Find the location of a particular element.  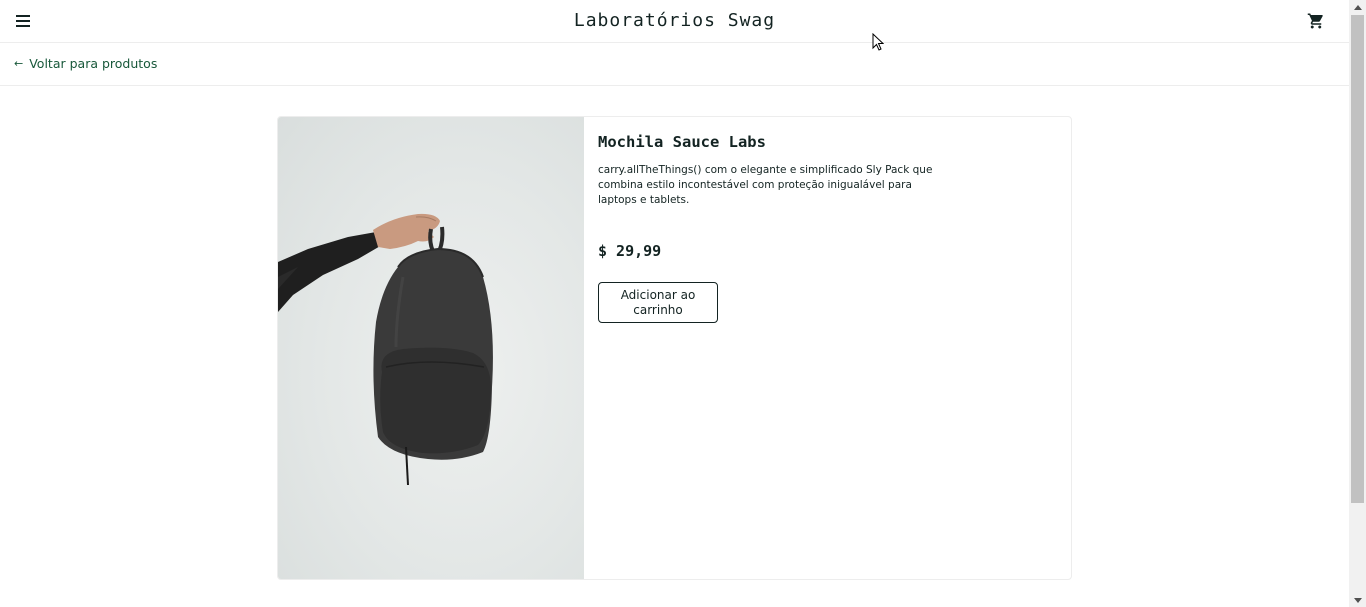

app-title: Laboratórios Swag is located at coordinates (674, 20).